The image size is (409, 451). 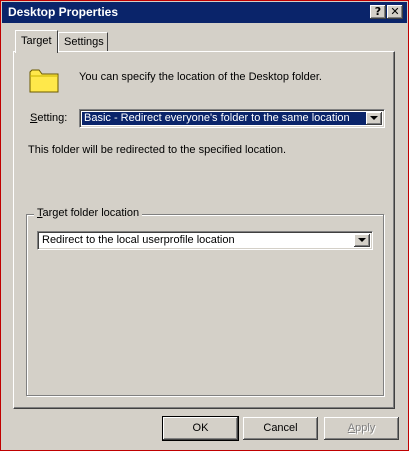 What do you see at coordinates (395, 12) in the screenshot?
I see `close-button: ✕` at bounding box center [395, 12].